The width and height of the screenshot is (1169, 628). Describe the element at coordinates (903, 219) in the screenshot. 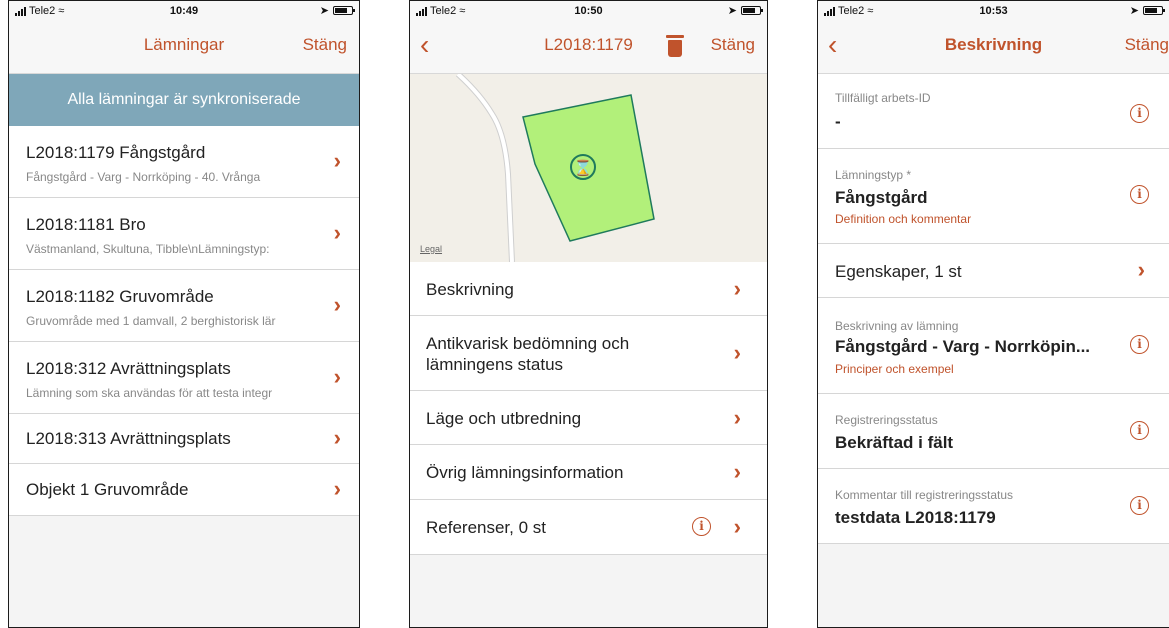

I see `definition-link: Definition och kommentar` at that location.